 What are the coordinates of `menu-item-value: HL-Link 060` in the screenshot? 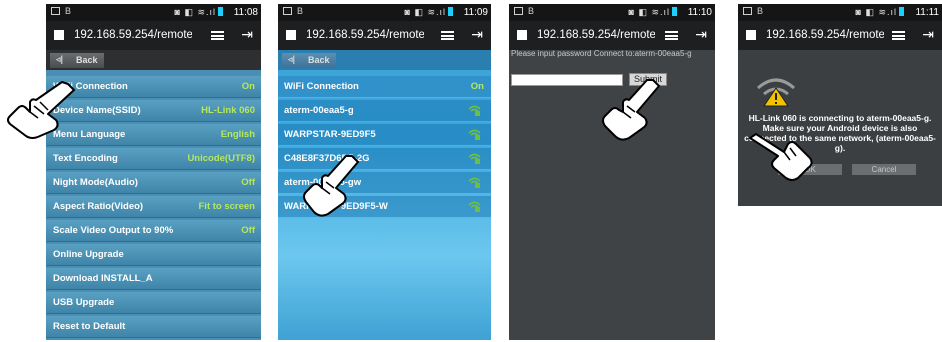 It's located at (228, 110).